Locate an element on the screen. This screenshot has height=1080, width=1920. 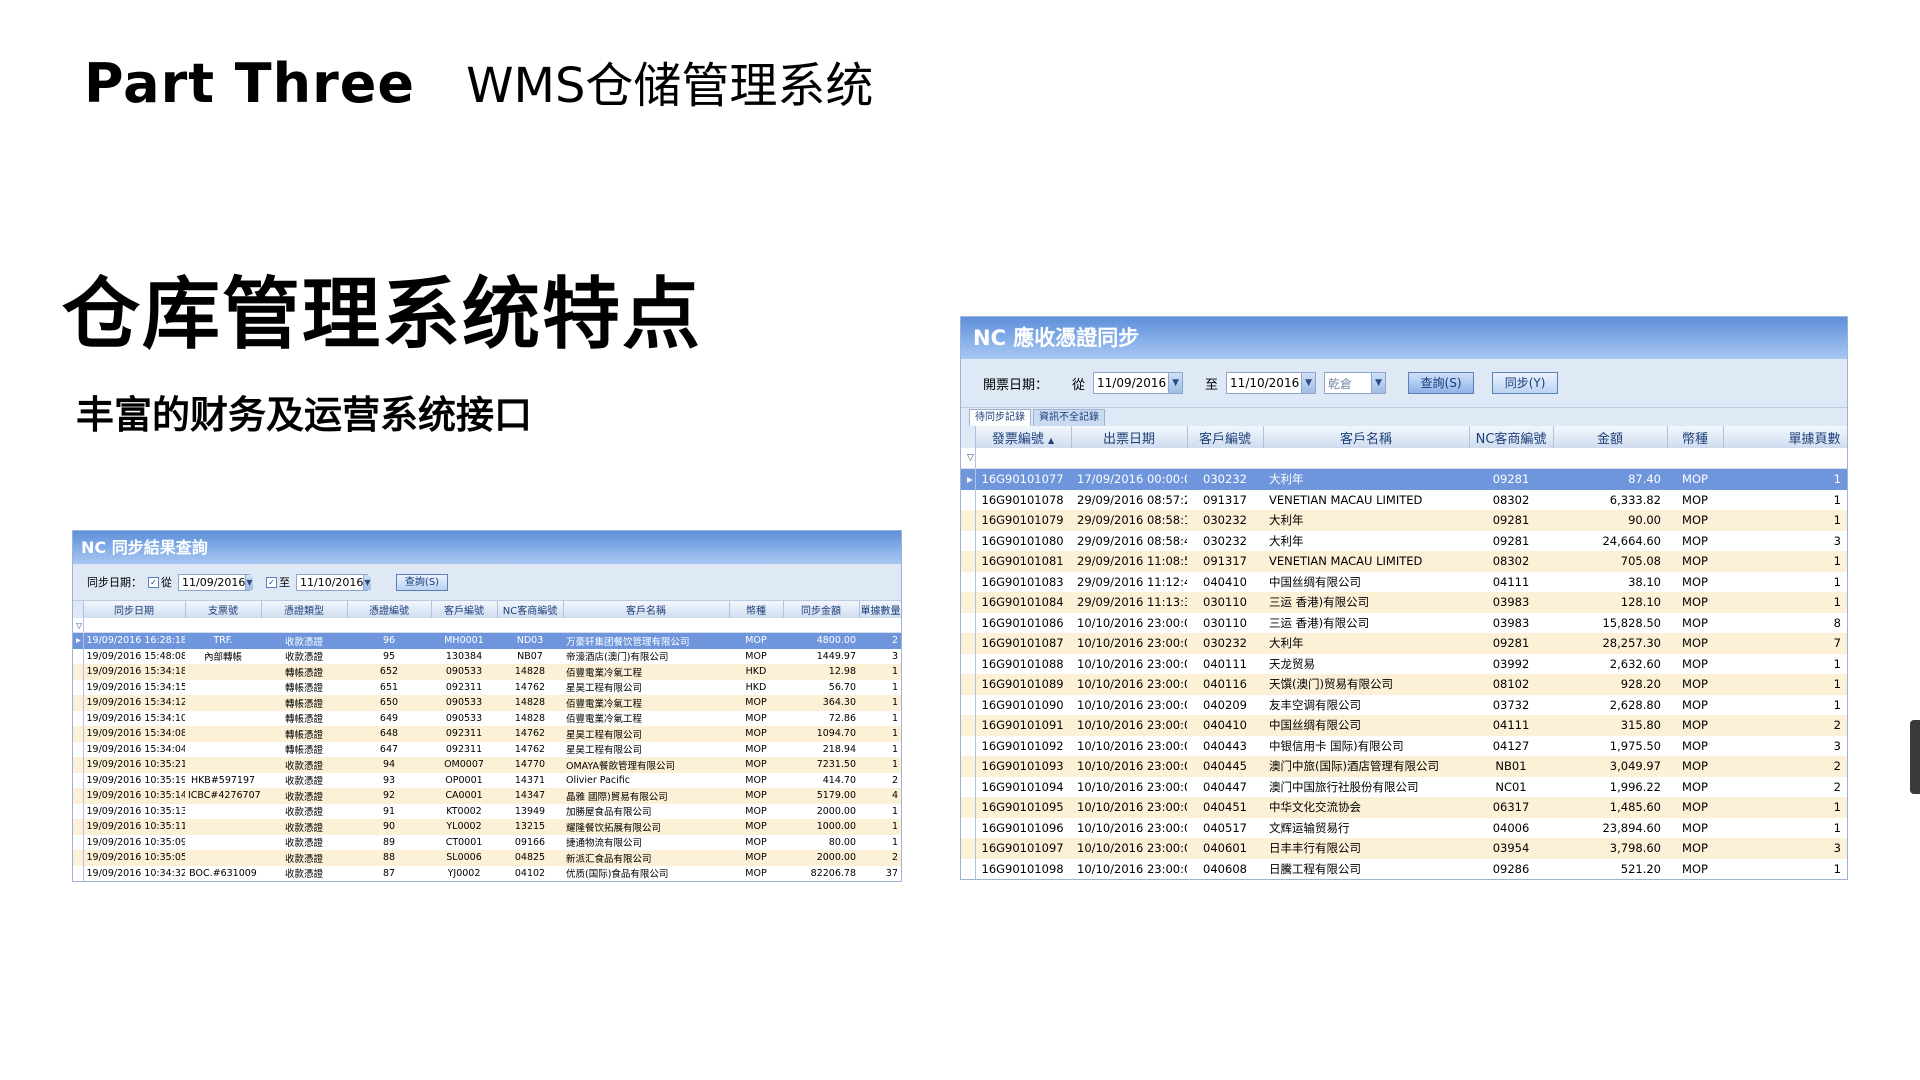
column-header: 單據頁數 is located at coordinates (1785, 437).